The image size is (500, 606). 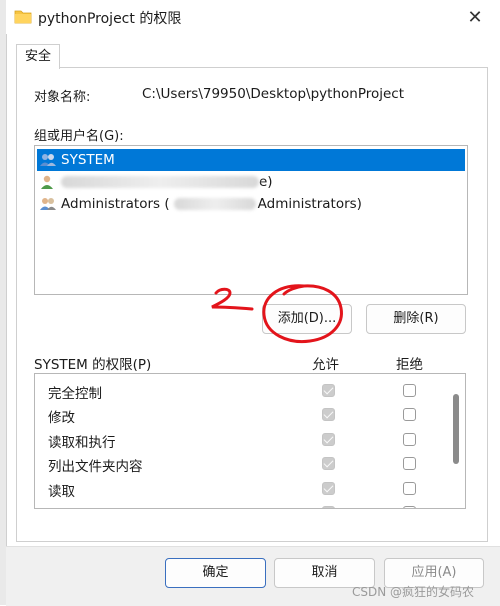 What do you see at coordinates (242, 489) in the screenshot?
I see `permission-row-read: 读取` at bounding box center [242, 489].